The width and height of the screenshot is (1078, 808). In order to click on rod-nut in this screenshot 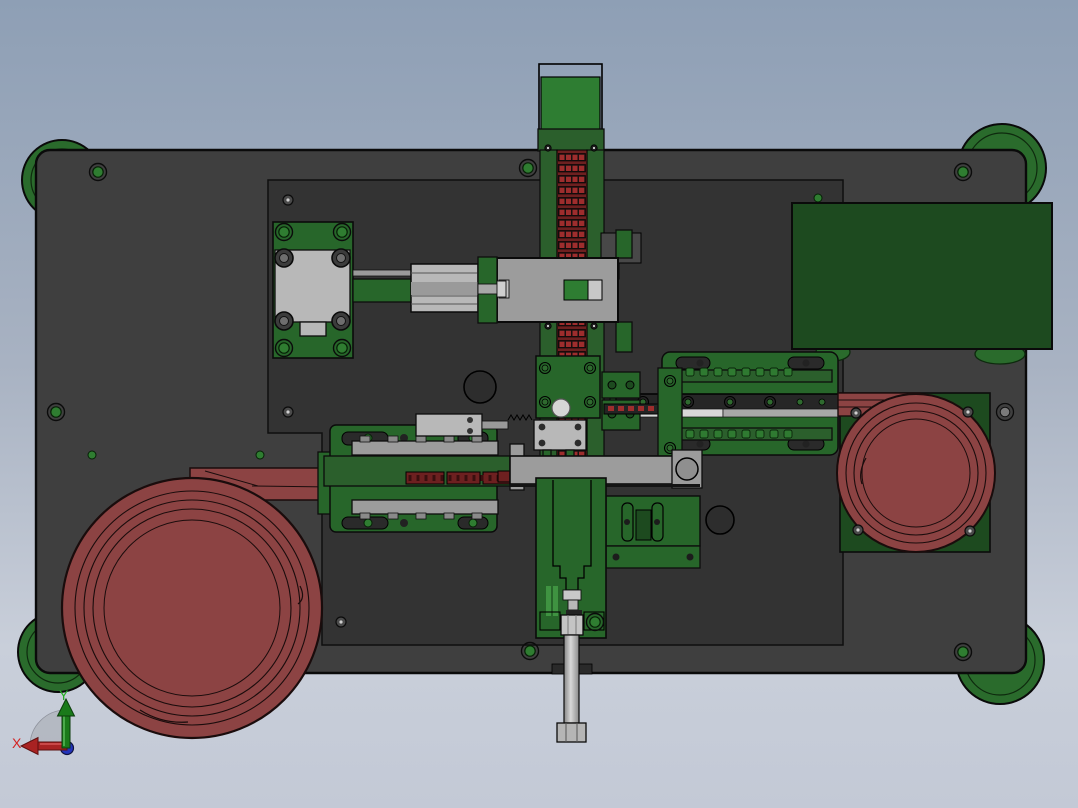, I will do `click(571, 732)`.